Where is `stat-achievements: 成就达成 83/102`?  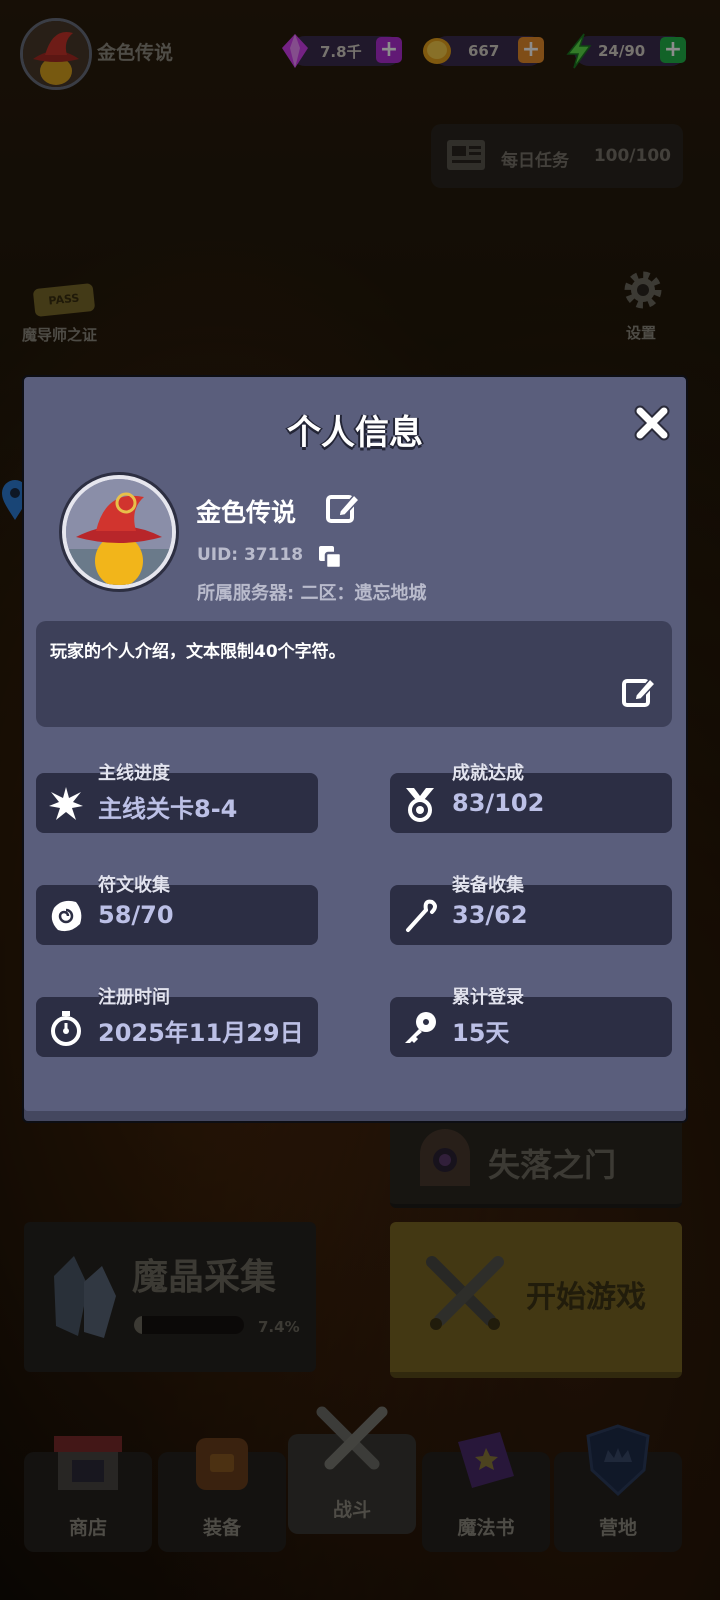
stat-achievements: 成就达成 83/102 is located at coordinates (531, 798).